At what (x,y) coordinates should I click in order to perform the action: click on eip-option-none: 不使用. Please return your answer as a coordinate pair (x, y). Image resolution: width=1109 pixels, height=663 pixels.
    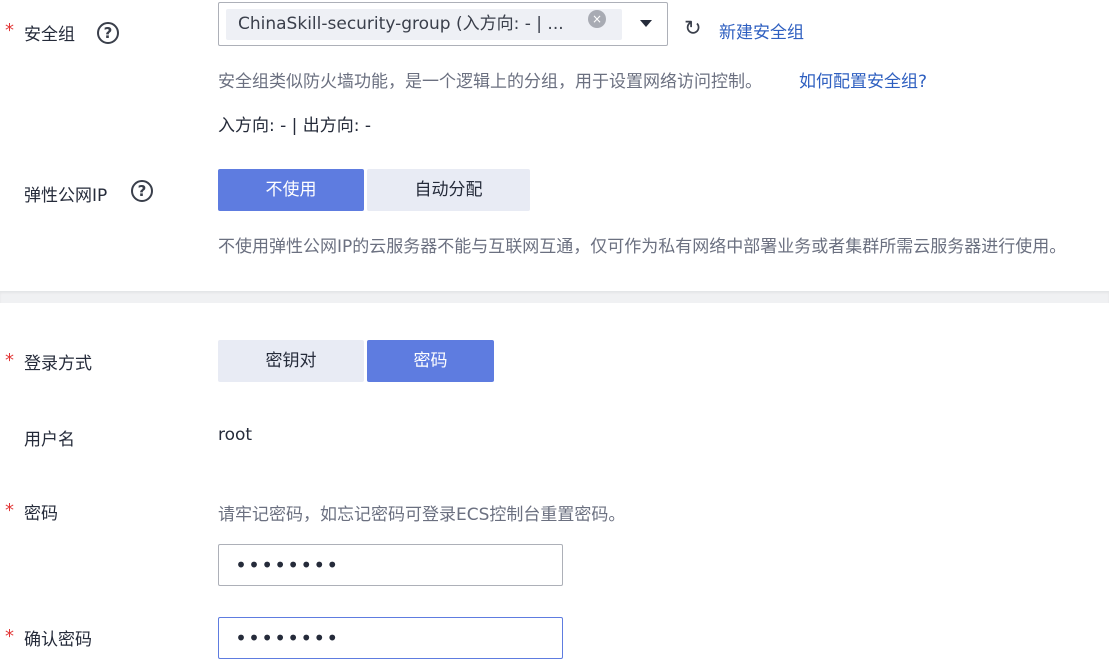
    Looking at the image, I should click on (291, 190).